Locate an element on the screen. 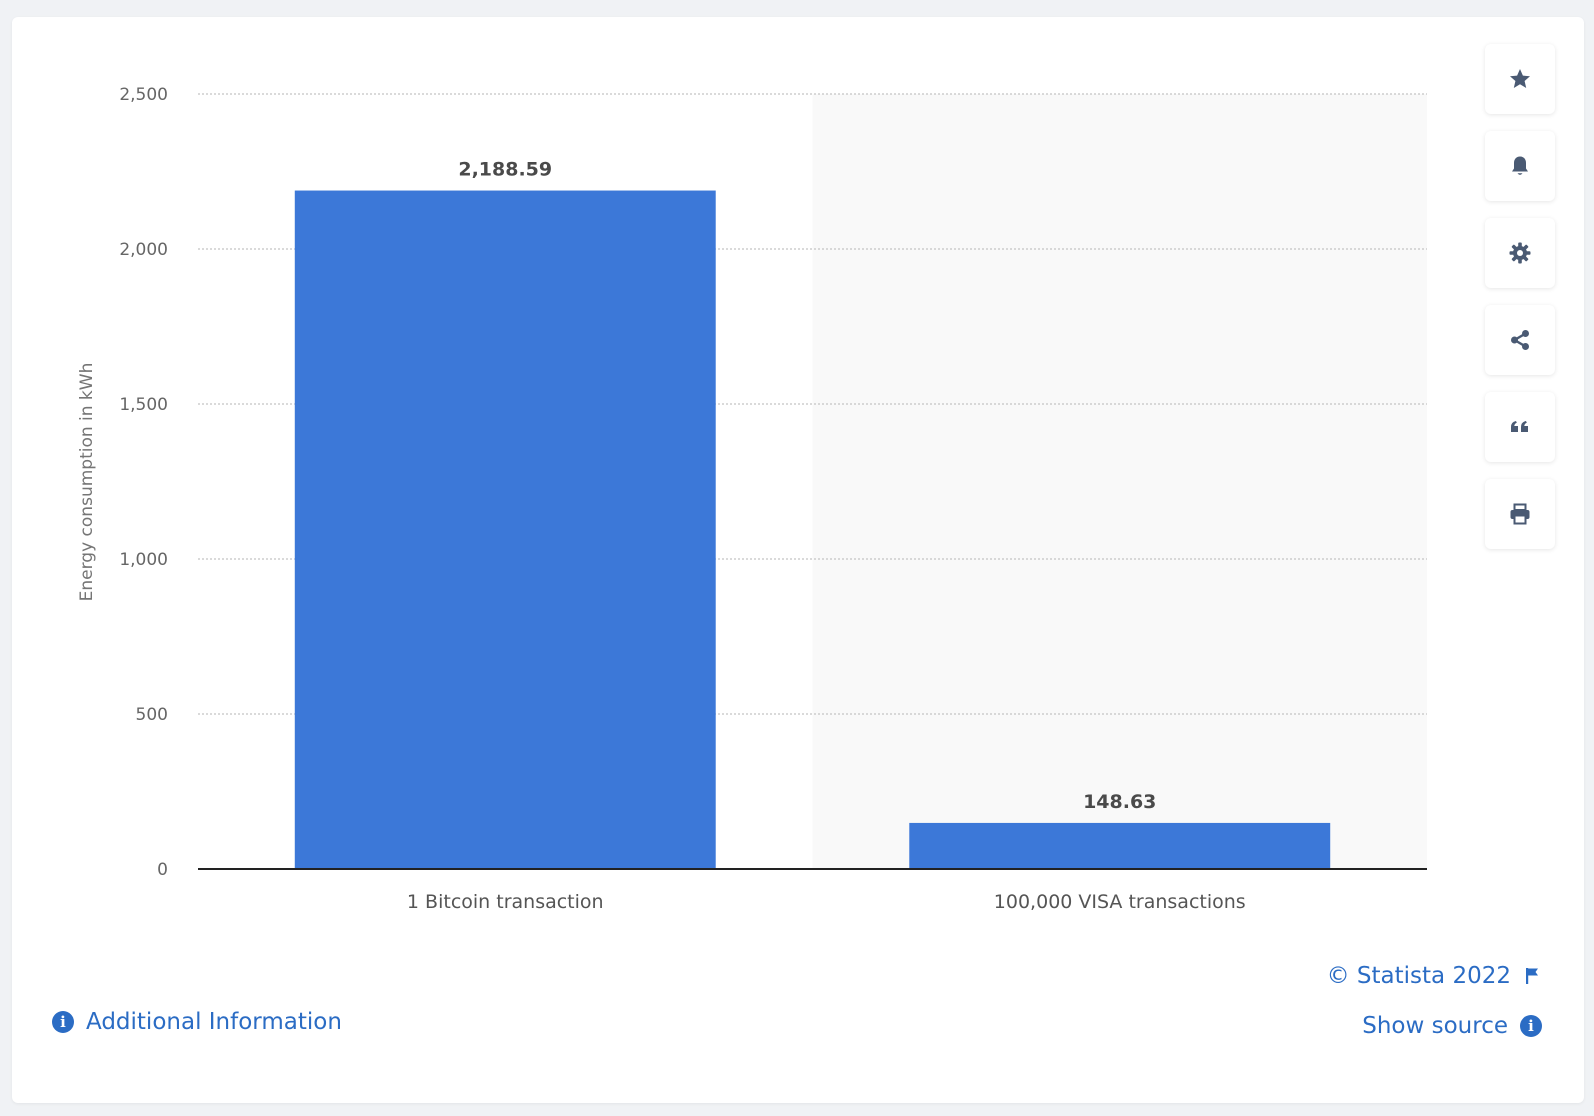  quote-icon is located at coordinates (1519, 426).